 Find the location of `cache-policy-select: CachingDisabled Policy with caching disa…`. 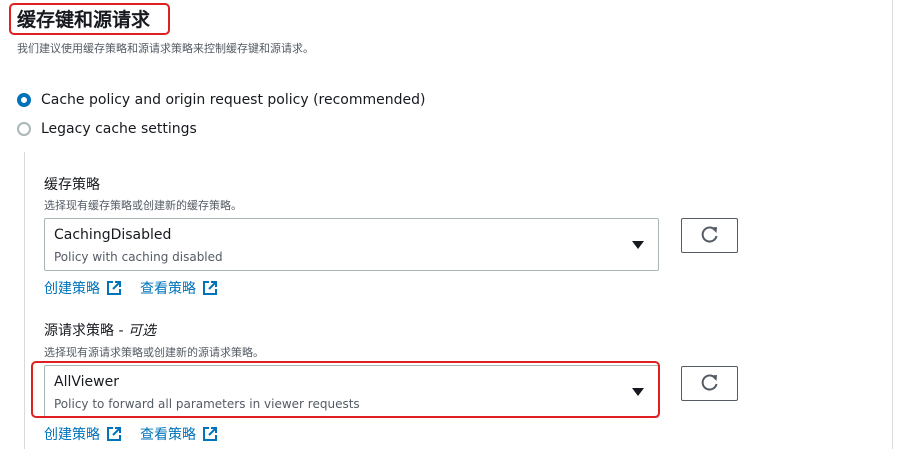

cache-policy-select: CachingDisabled Policy with caching disa… is located at coordinates (351, 244).